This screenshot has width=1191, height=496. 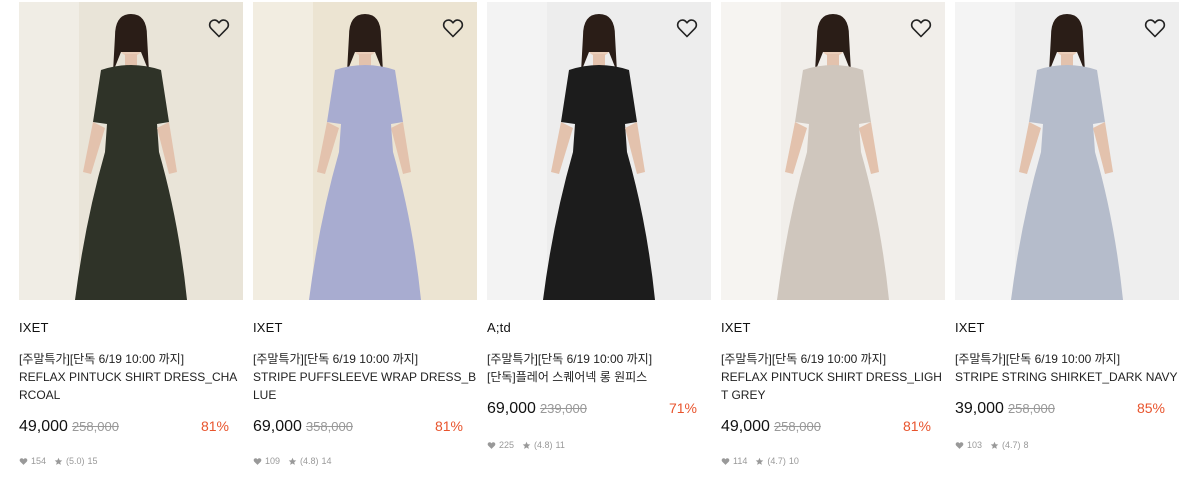 What do you see at coordinates (833, 461) in the screenshot?
I see `product-stats: 114 (4.7) 10` at bounding box center [833, 461].